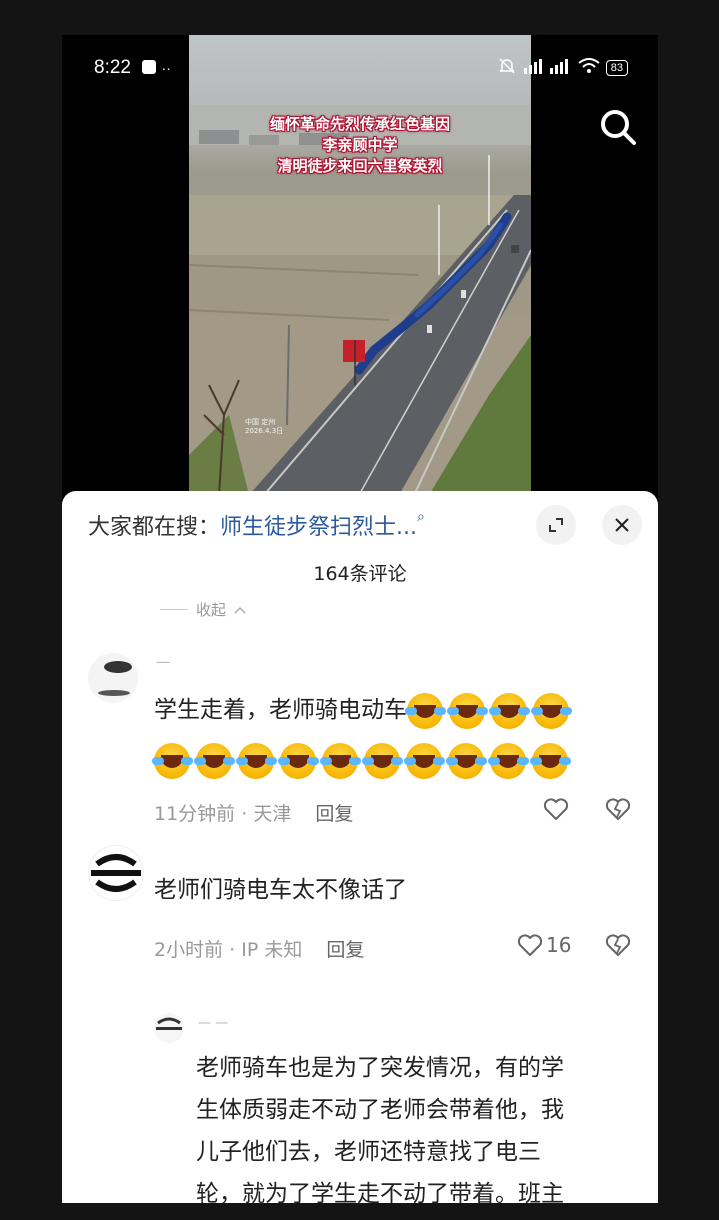 This screenshot has width=719, height=1220. What do you see at coordinates (174, 609) in the screenshot?
I see `collapse-divider` at bounding box center [174, 609].